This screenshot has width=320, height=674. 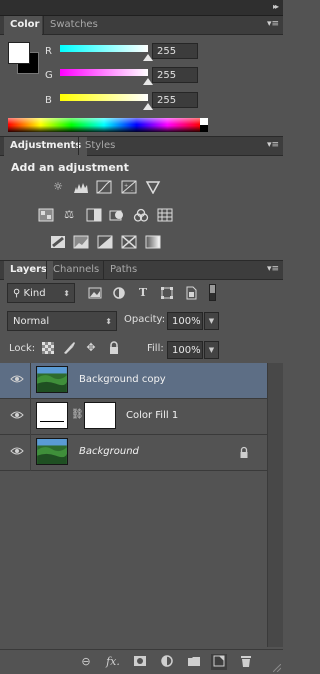 I want to click on channel-mixer-icon, so click(x=141, y=215).